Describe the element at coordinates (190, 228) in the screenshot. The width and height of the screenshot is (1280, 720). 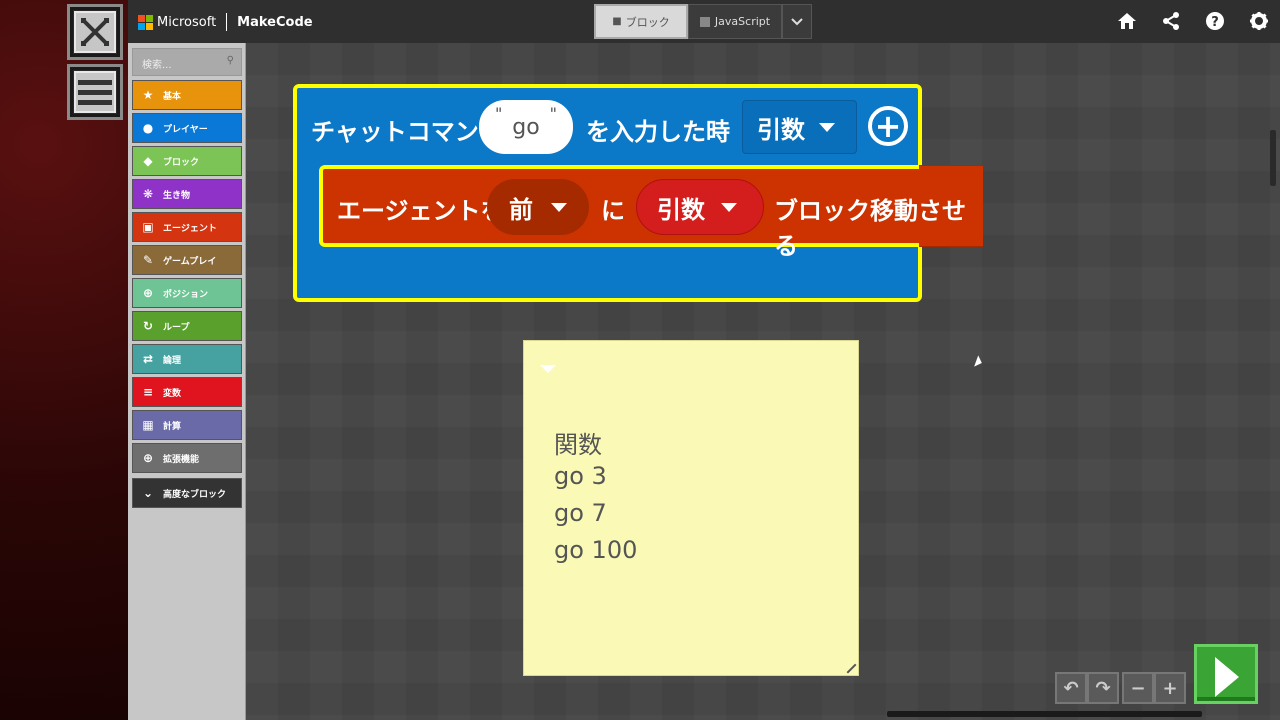
I see `toolbox-category-label: エージェント` at that location.